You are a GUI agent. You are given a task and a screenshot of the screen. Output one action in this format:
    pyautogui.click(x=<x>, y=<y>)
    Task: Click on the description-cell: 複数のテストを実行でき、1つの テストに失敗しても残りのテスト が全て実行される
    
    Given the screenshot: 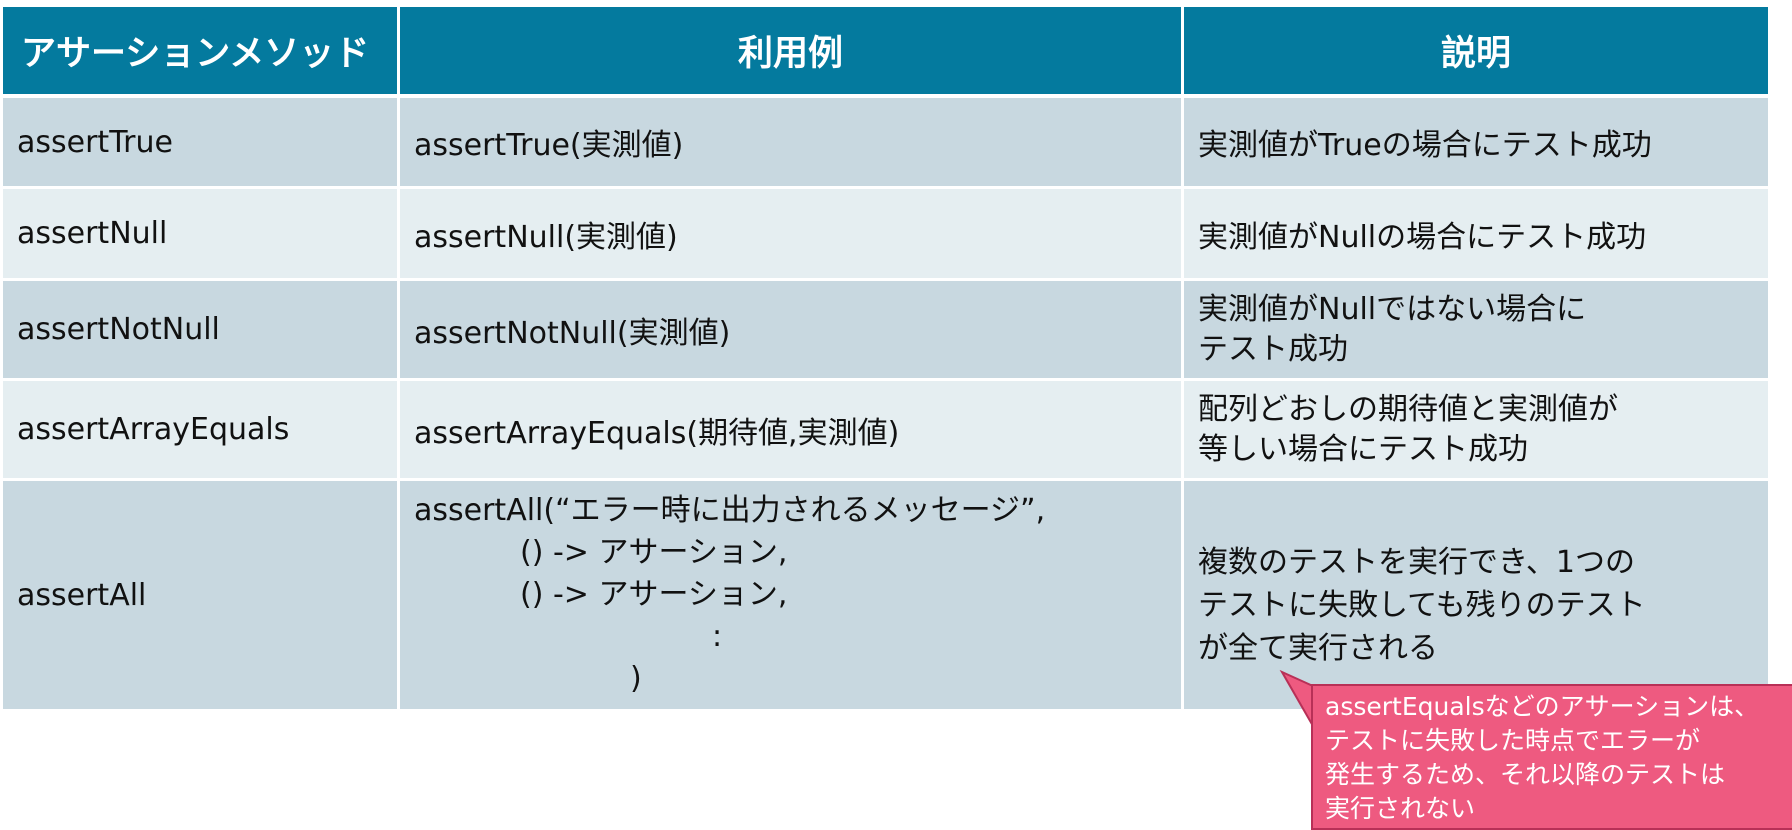 What is the action you would take?
    pyautogui.click(x=1476, y=595)
    